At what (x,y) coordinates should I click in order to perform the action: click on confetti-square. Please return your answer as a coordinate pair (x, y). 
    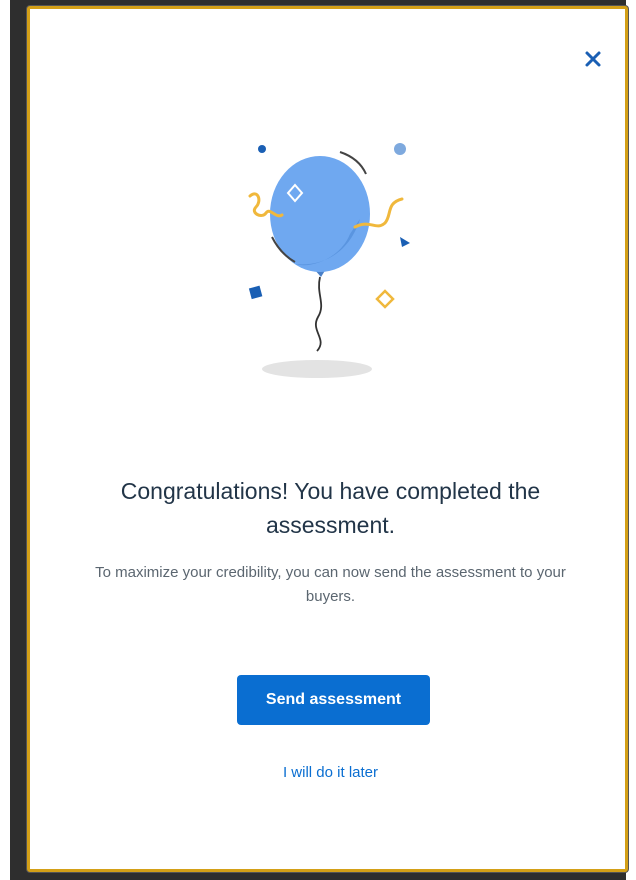
    Looking at the image, I should click on (255, 292).